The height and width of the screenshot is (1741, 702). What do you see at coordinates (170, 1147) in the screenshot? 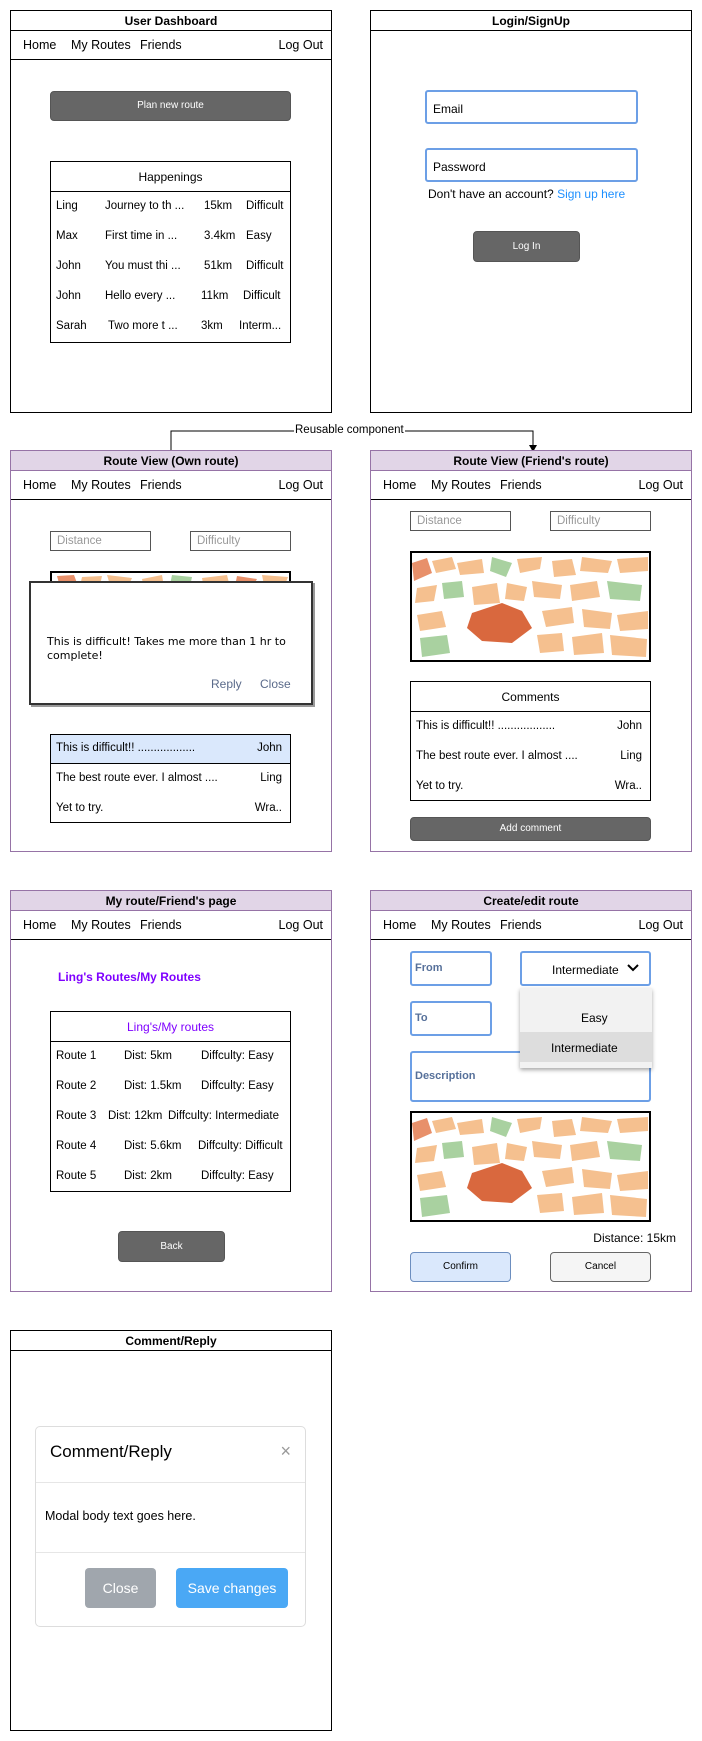
I see `table-row: Route 4 Dist: 5.6km Diffculty: Difficult` at bounding box center [170, 1147].